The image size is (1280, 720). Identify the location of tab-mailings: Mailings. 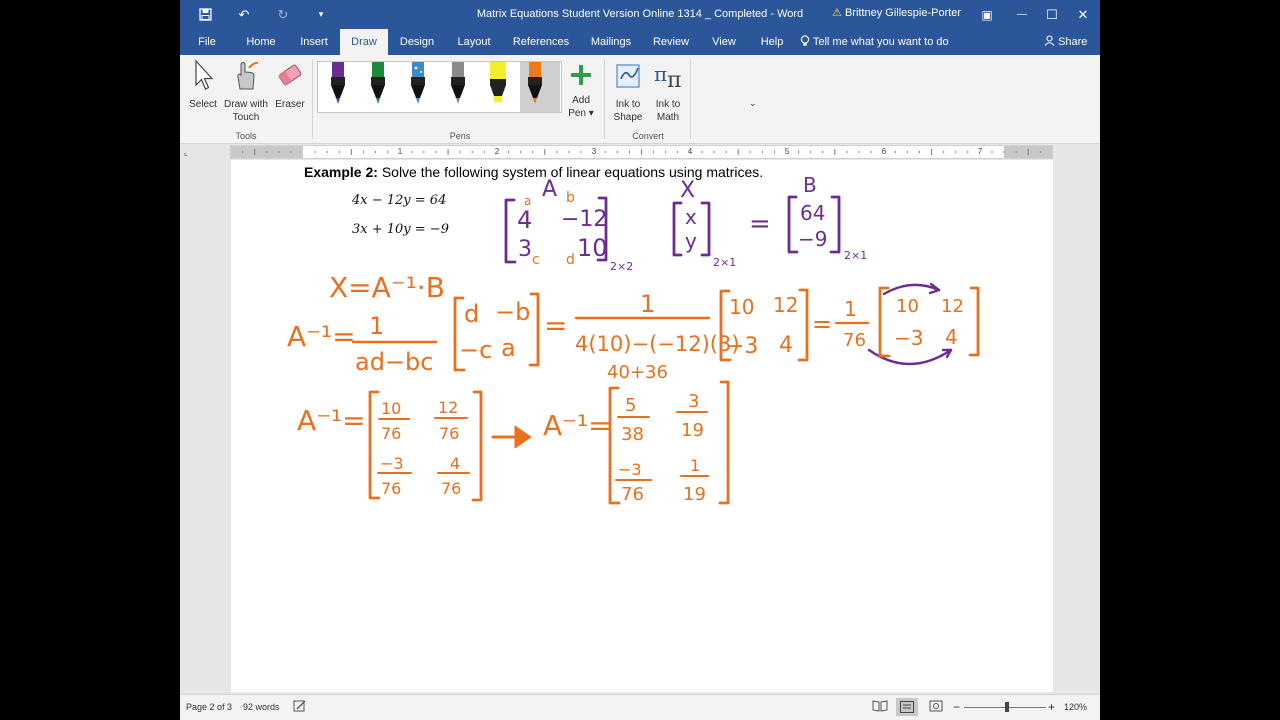
(611, 42).